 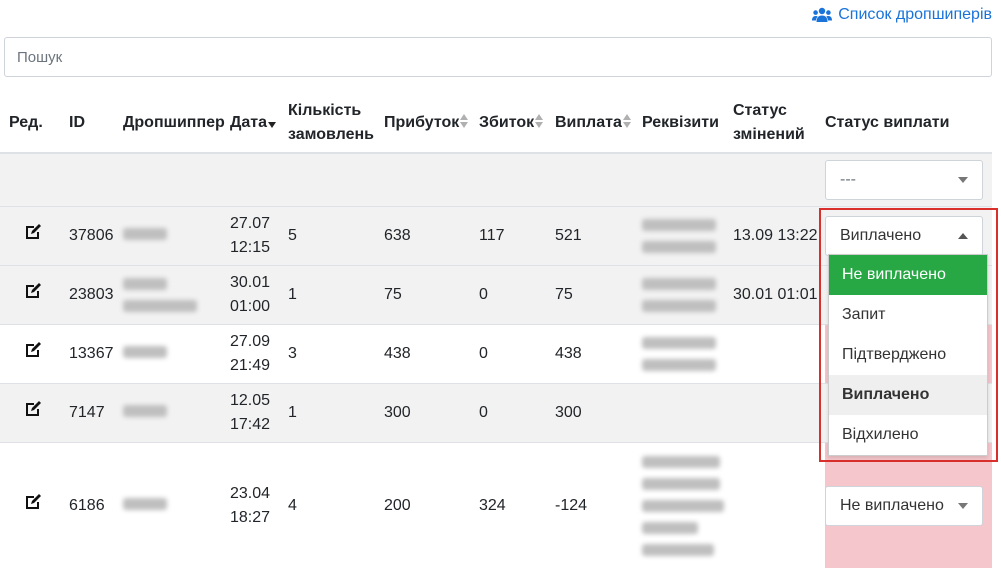 What do you see at coordinates (259, 412) in the screenshot?
I see `cell-date: 12.05 17:42` at bounding box center [259, 412].